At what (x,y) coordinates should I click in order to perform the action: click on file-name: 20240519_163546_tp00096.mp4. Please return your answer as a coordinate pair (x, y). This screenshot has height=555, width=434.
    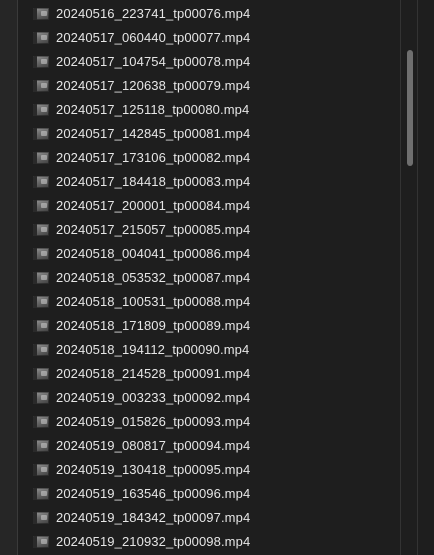
    Looking at the image, I should click on (153, 493).